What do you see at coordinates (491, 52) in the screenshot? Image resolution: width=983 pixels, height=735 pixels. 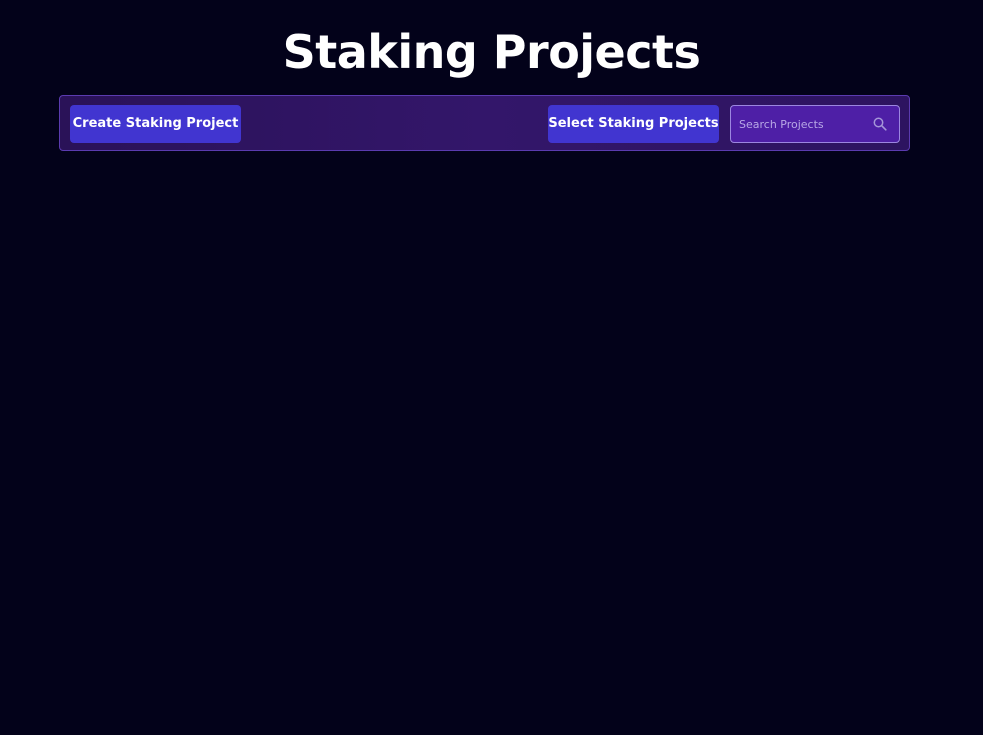 I see `page-title: Staking Projects` at bounding box center [491, 52].